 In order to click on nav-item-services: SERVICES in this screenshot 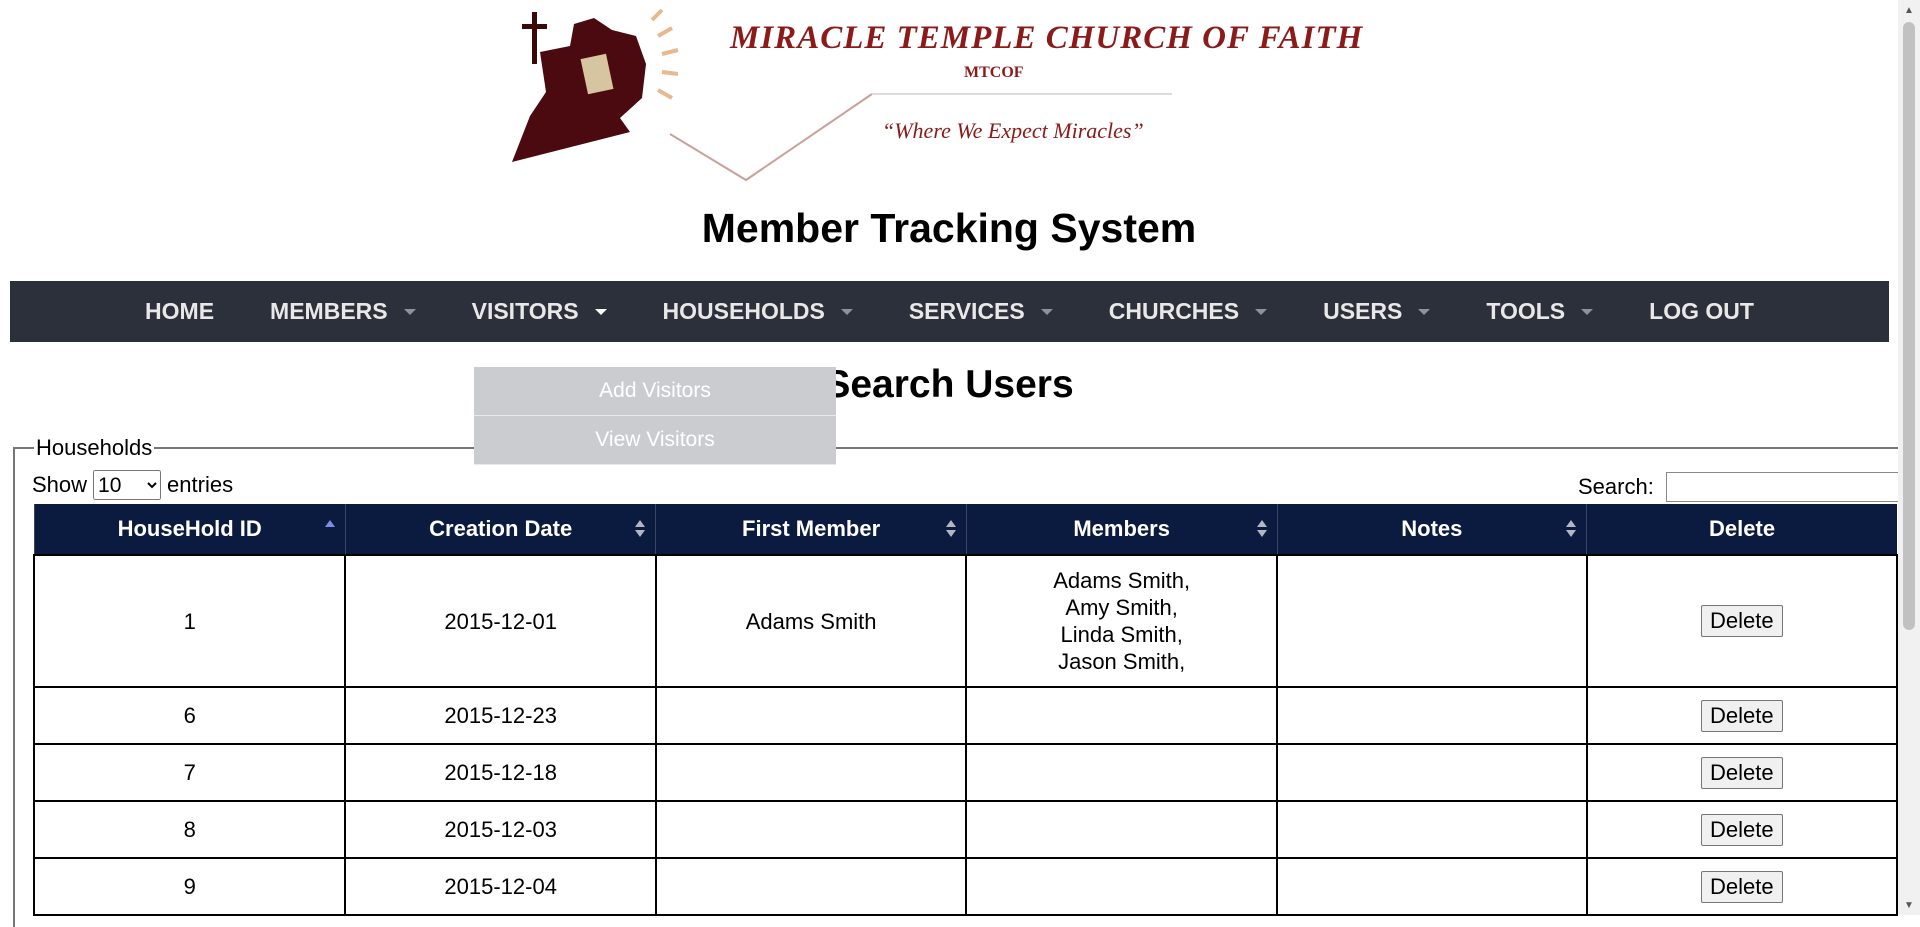, I will do `click(981, 311)`.